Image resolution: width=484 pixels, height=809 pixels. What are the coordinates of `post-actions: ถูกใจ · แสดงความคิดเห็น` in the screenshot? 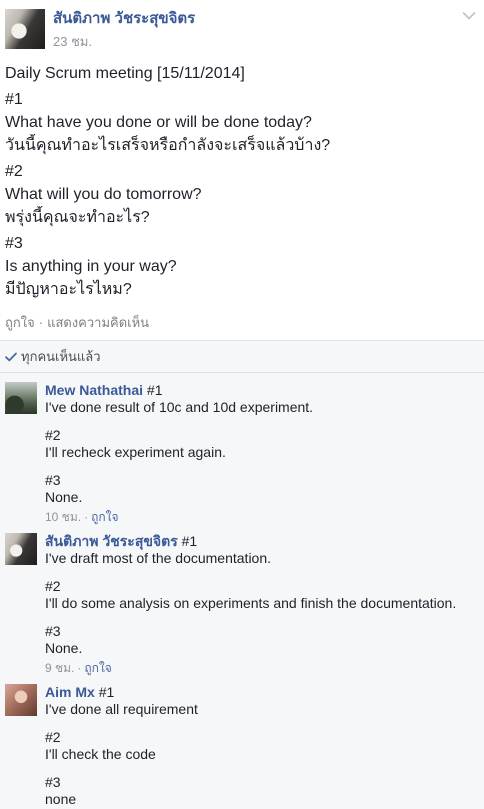 It's located at (77, 323).